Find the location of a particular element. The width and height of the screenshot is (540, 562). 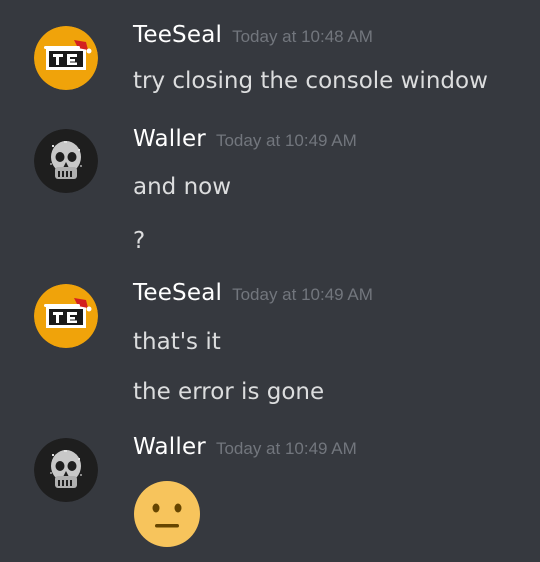

message-text: and now is located at coordinates (182, 187).